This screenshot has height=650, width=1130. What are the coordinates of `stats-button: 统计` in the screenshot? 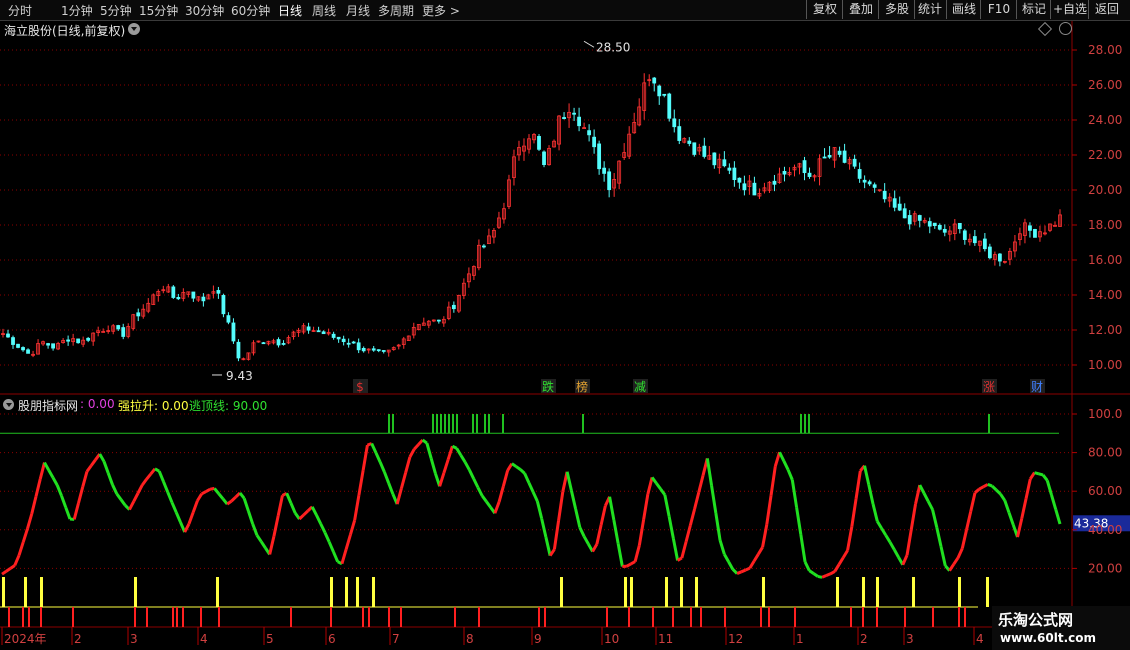 It's located at (929, 9).